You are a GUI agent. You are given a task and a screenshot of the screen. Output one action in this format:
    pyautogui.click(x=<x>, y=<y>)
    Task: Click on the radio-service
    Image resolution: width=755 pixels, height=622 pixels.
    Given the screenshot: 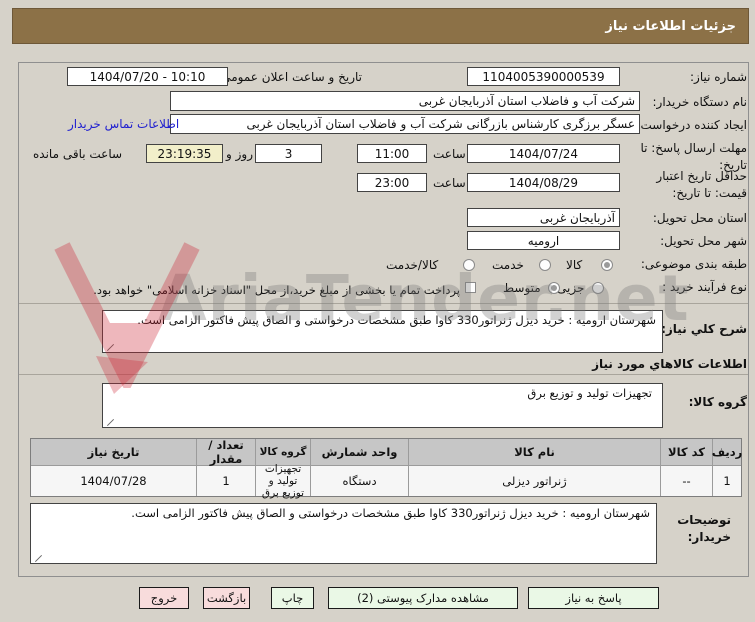 What is the action you would take?
    pyautogui.click(x=545, y=265)
    